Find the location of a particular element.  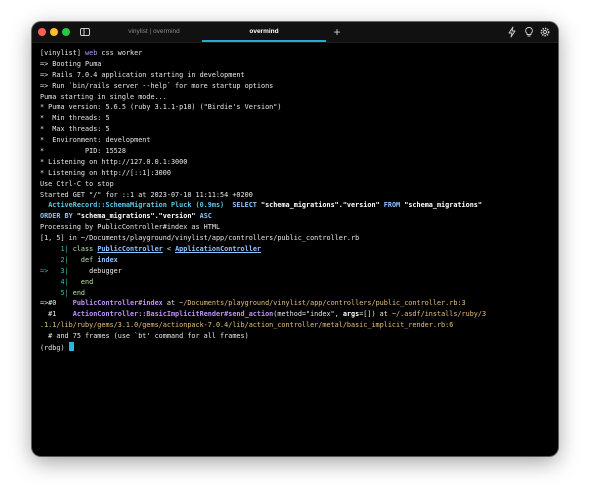

terminal-text: * Min threads: 5 is located at coordinates (75, 118).